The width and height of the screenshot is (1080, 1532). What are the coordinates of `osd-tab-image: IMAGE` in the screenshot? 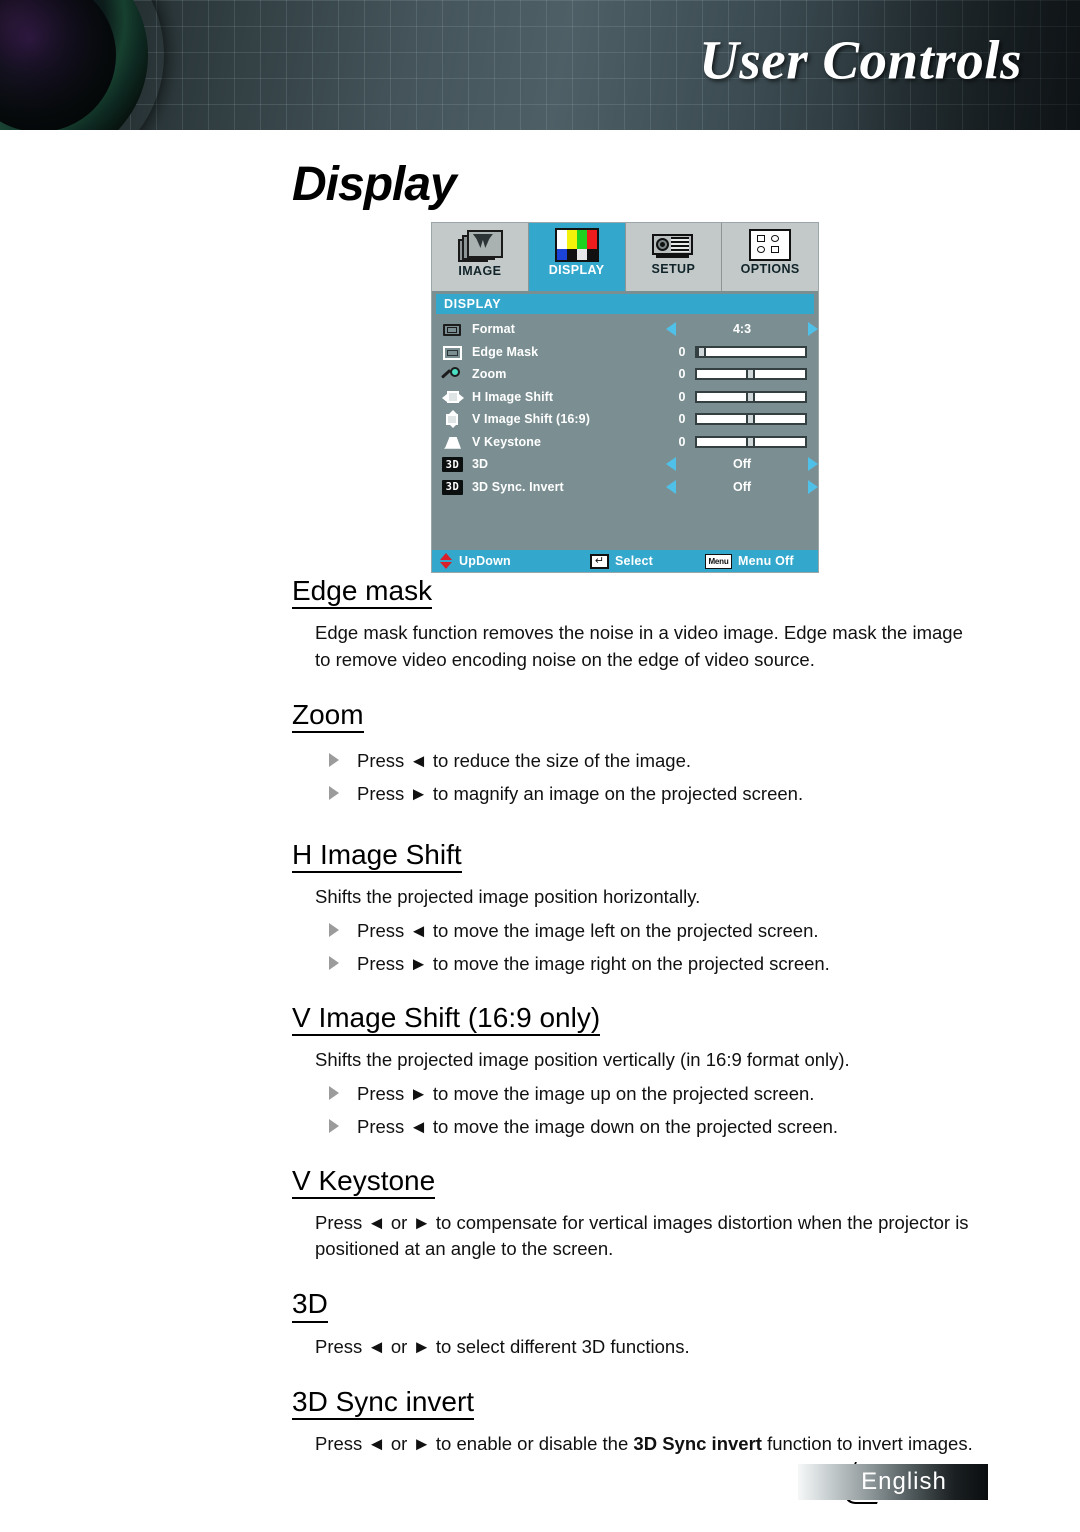 It's located at (480, 257).